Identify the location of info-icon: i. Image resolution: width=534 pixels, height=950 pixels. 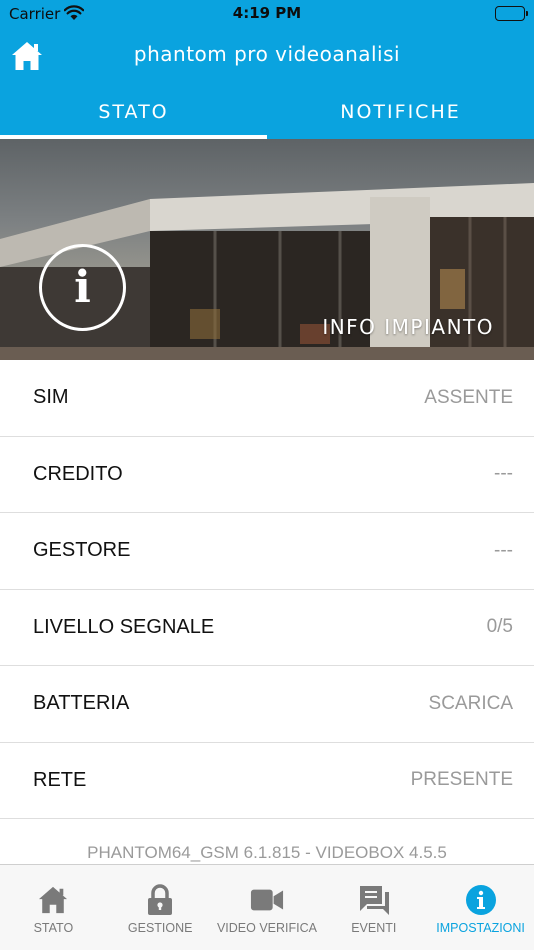
(82, 287).